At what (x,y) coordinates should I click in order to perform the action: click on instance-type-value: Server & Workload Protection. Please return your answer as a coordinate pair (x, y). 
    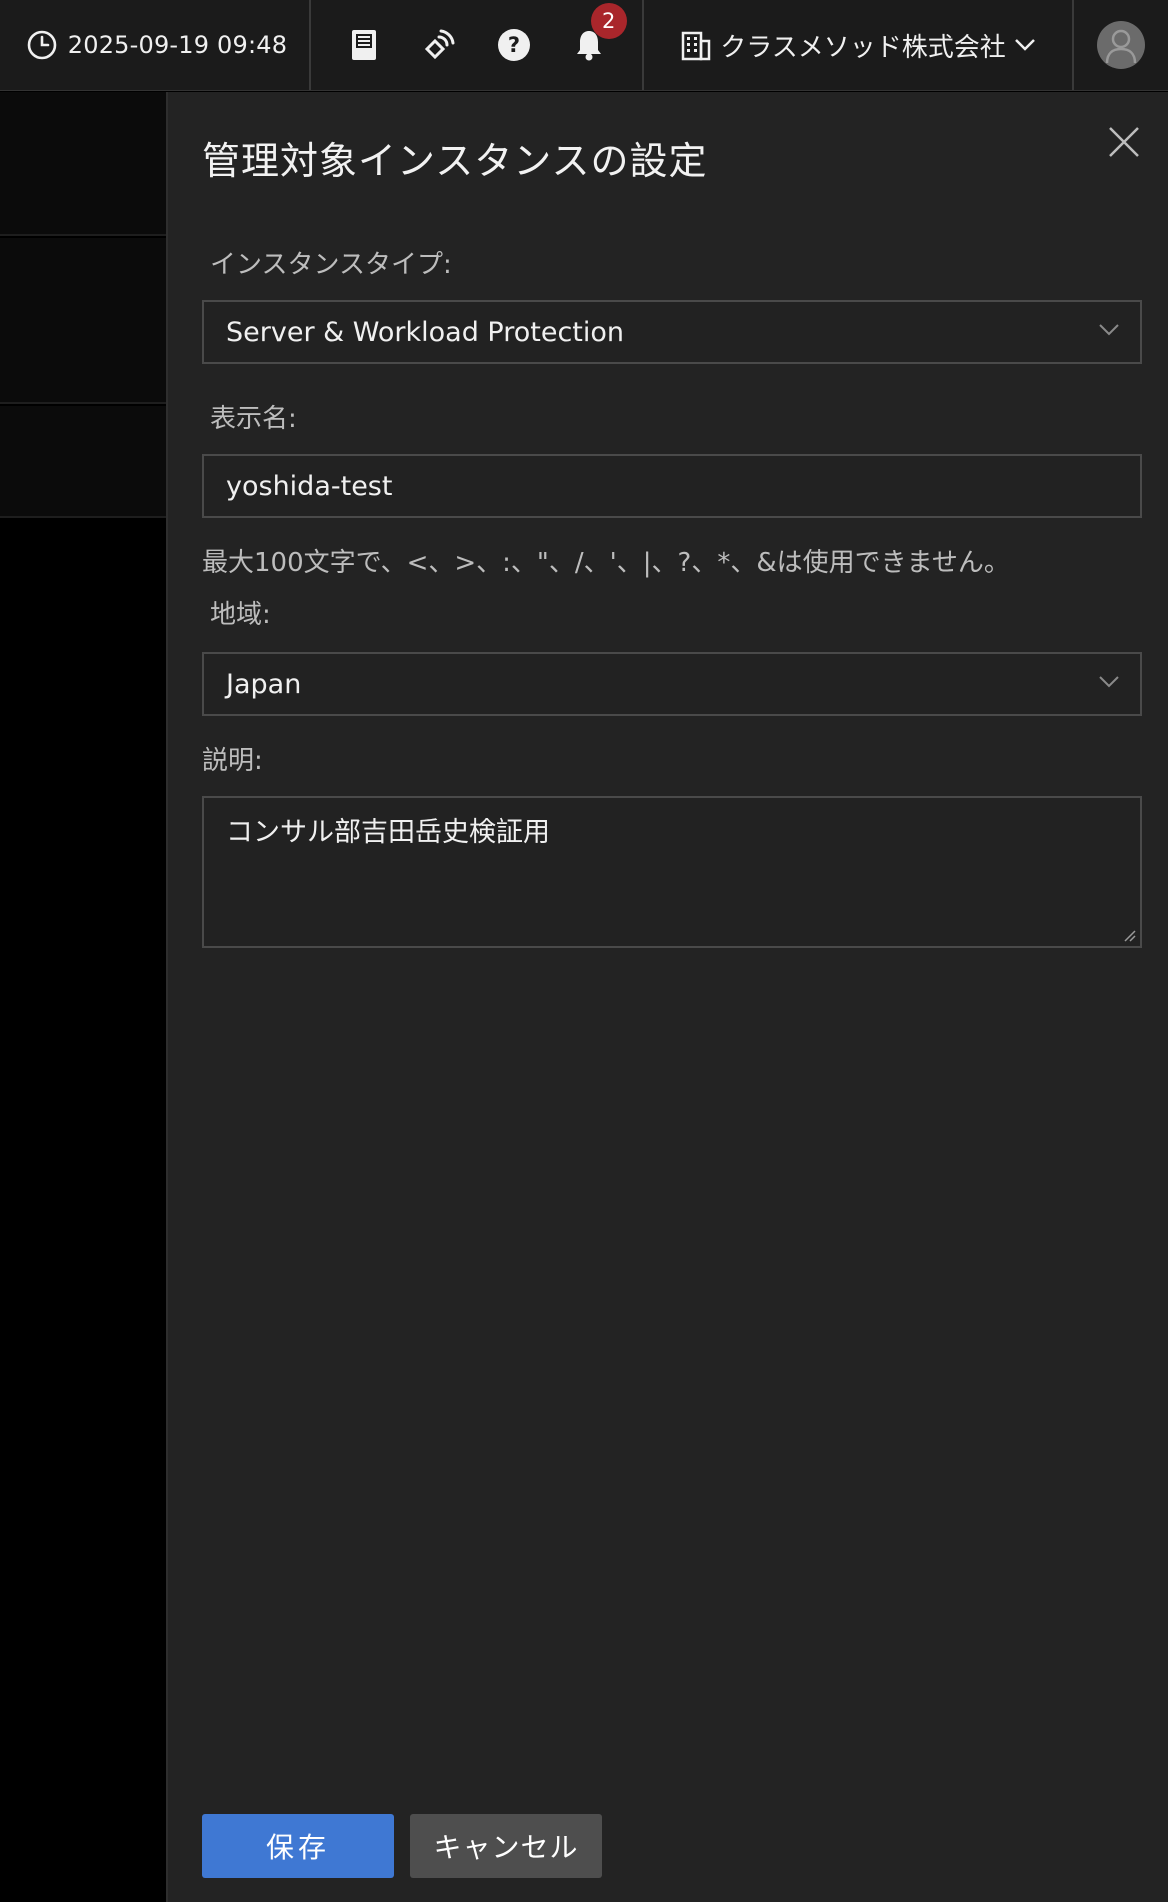
    Looking at the image, I should click on (425, 332).